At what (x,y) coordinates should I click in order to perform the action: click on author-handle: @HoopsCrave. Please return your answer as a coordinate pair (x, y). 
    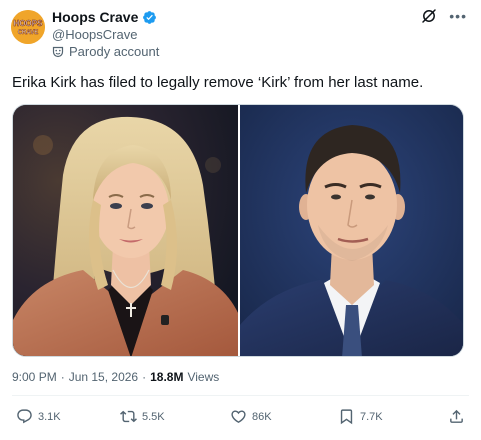
    Looking at the image, I should click on (94, 34).